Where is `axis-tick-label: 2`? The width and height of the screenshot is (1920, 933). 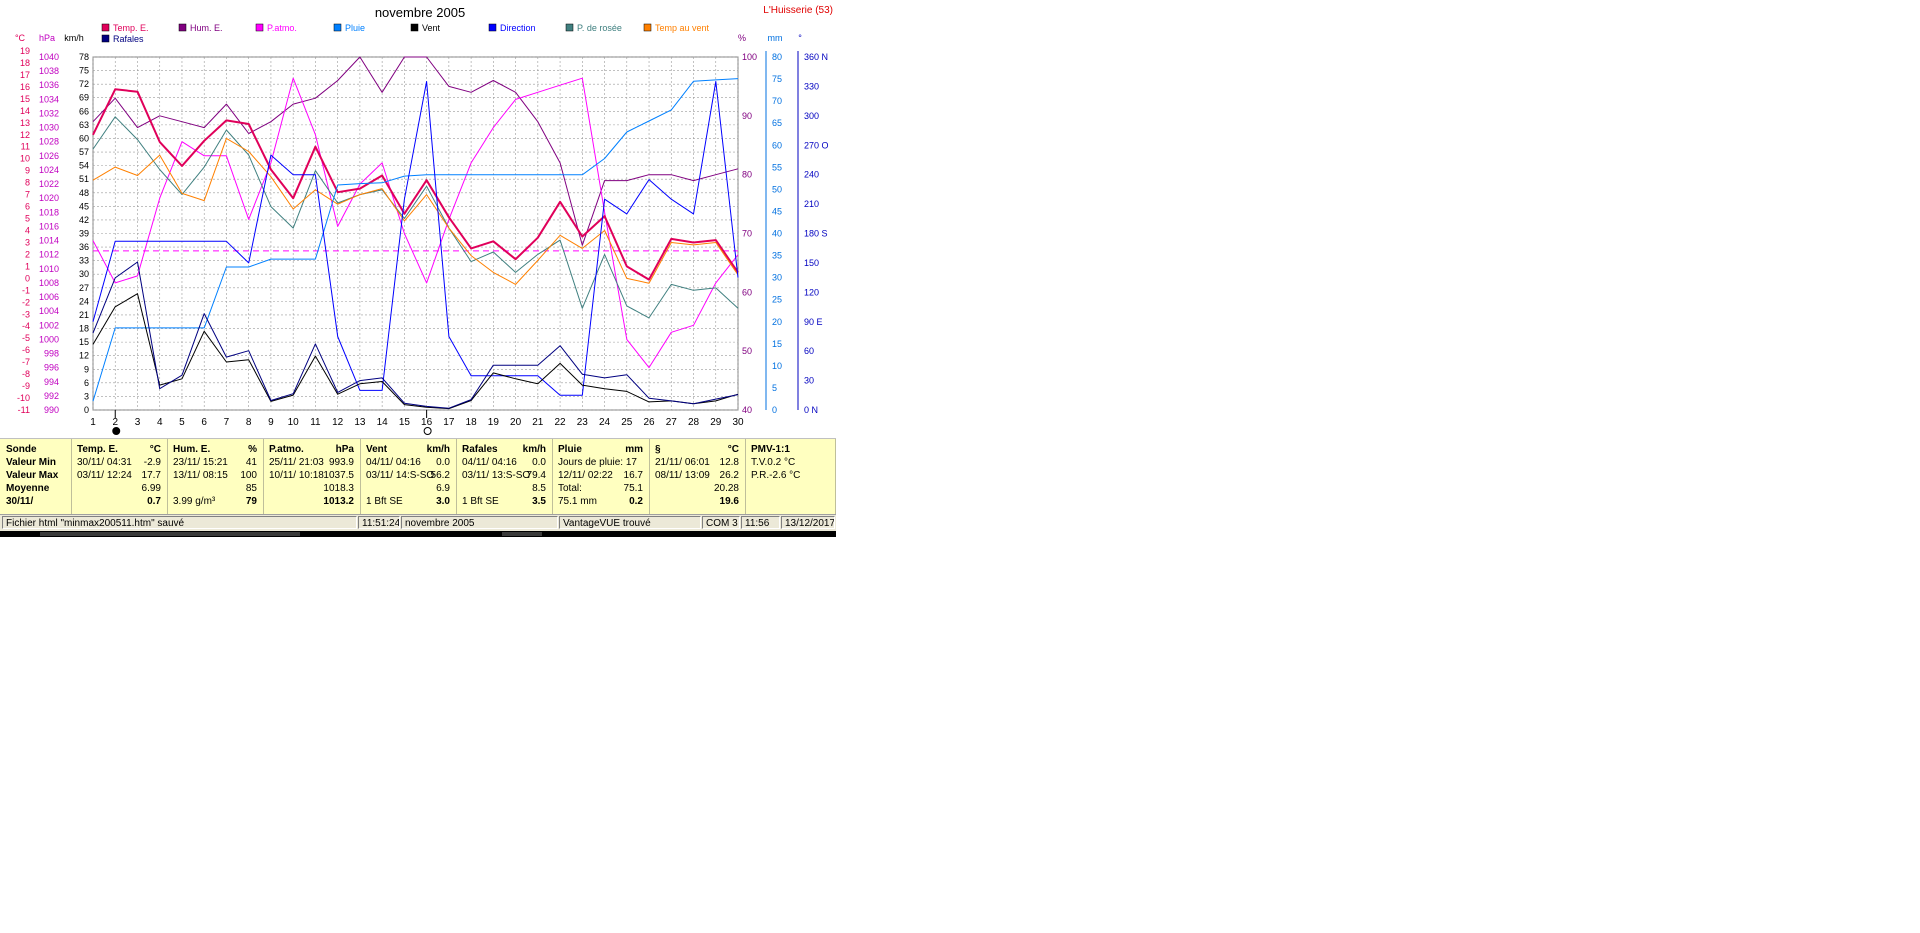 axis-tick-label: 2 is located at coordinates (27, 254).